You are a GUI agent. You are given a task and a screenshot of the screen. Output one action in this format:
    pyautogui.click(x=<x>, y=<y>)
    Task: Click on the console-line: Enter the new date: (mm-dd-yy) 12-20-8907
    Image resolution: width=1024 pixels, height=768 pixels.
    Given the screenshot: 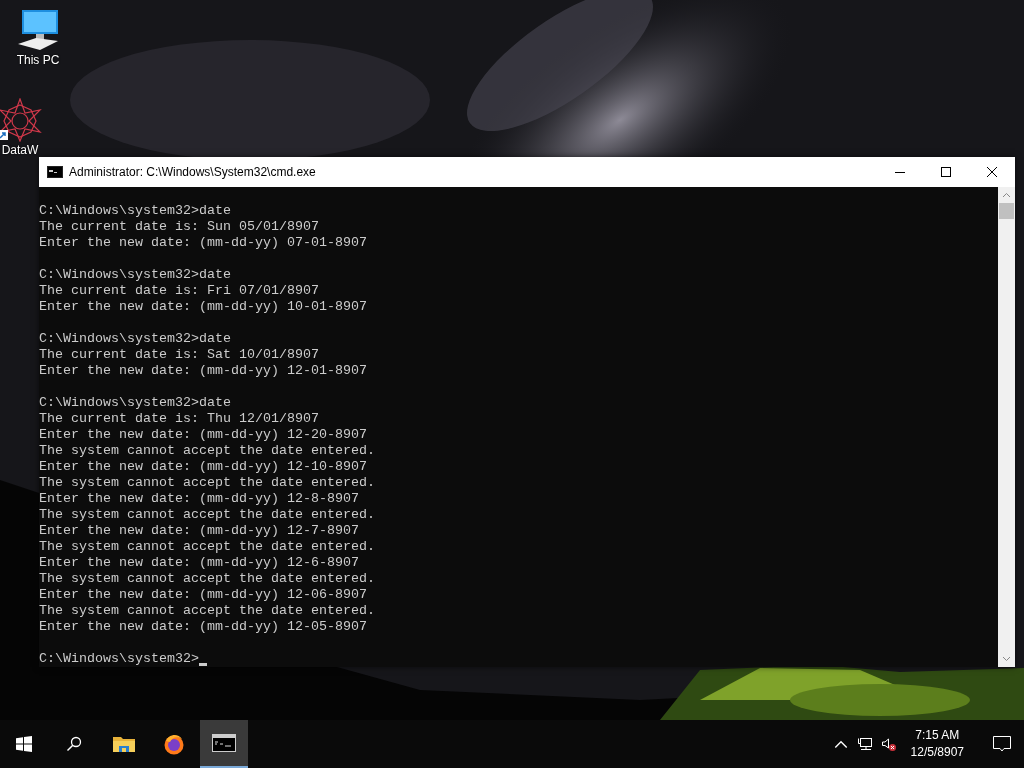 What is the action you would take?
    pyautogui.click(x=203, y=435)
    